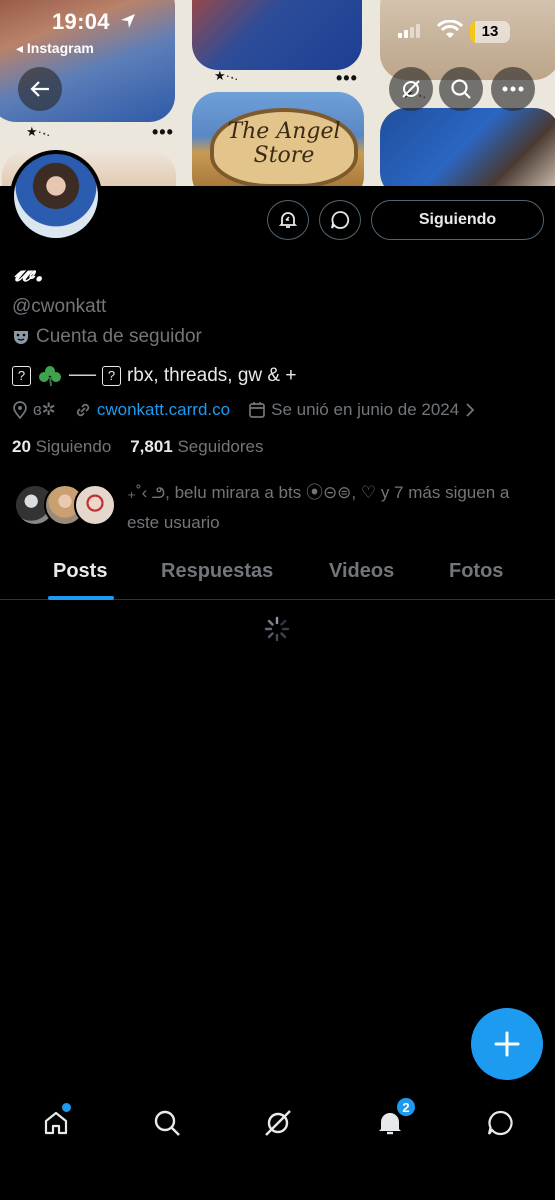 The width and height of the screenshot is (555, 1200). Describe the element at coordinates (59, 306) in the screenshot. I see `profile-handle: @cwonkatt` at that location.